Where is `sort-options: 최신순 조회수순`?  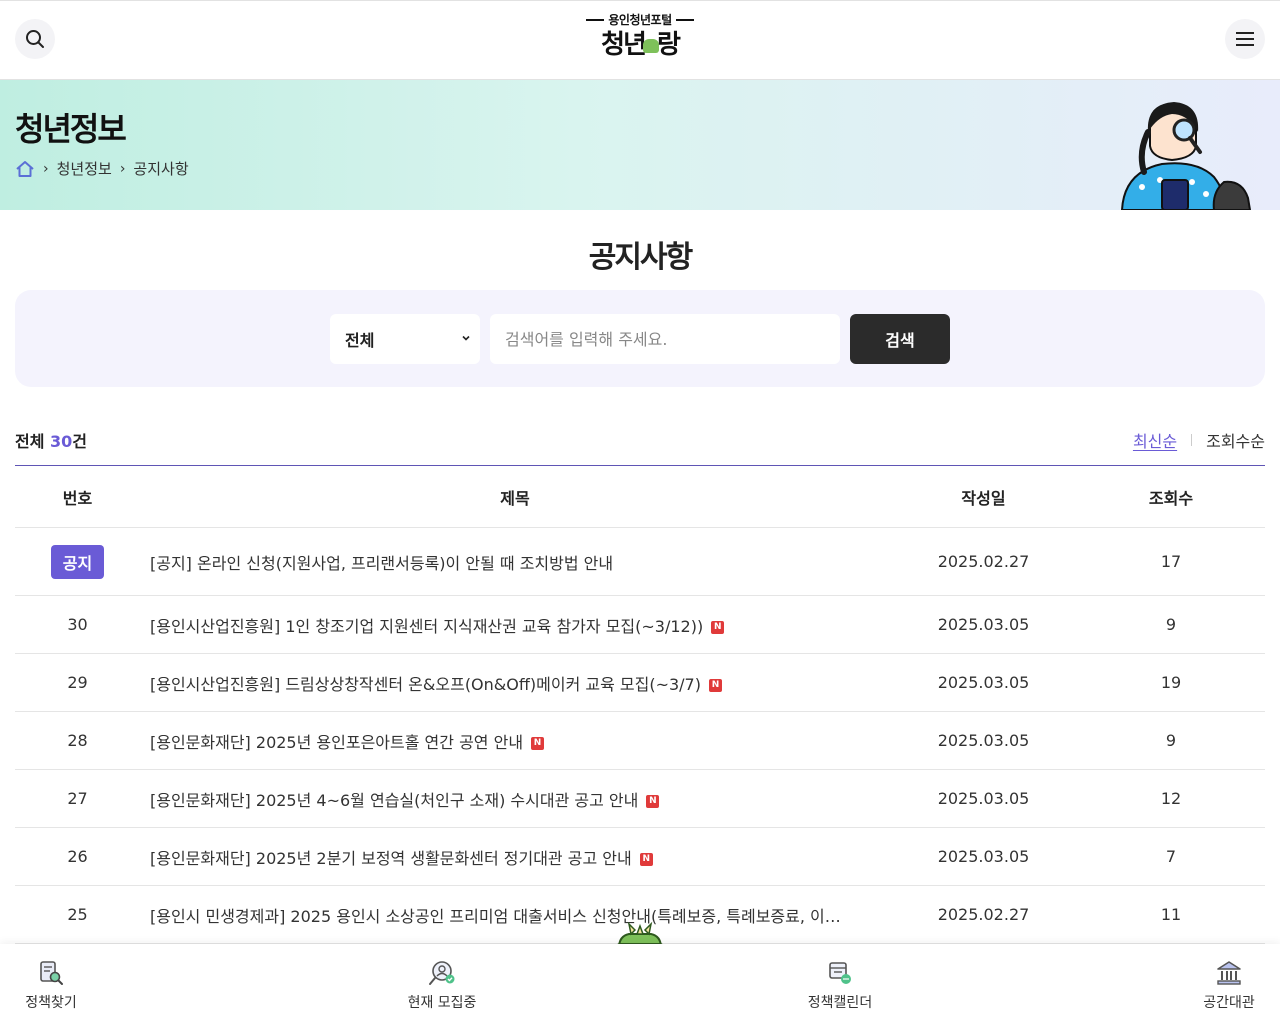
sort-options: 최신순 조회수순 is located at coordinates (1199, 440).